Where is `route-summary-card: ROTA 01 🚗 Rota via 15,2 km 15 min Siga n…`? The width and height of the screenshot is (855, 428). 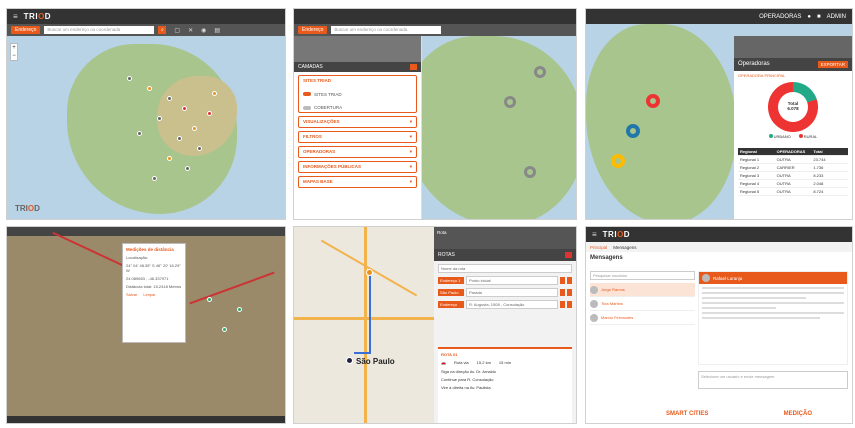
route-summary-card: ROTA 01 🚗 Rota via 15,2 km 15 min Siga n… is located at coordinates (505, 385).